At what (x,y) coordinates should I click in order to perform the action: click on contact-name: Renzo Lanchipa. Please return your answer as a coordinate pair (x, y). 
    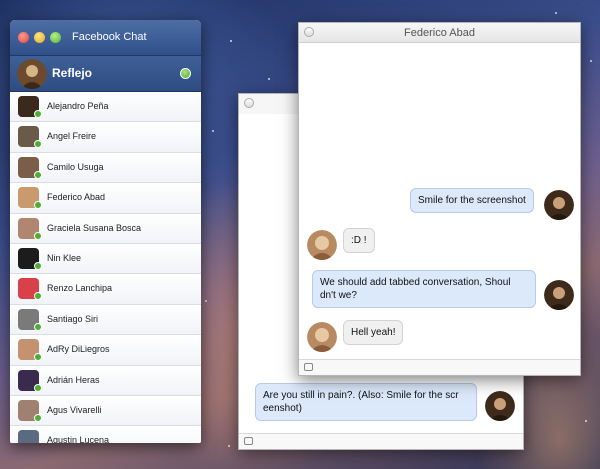
    Looking at the image, I should click on (80, 288).